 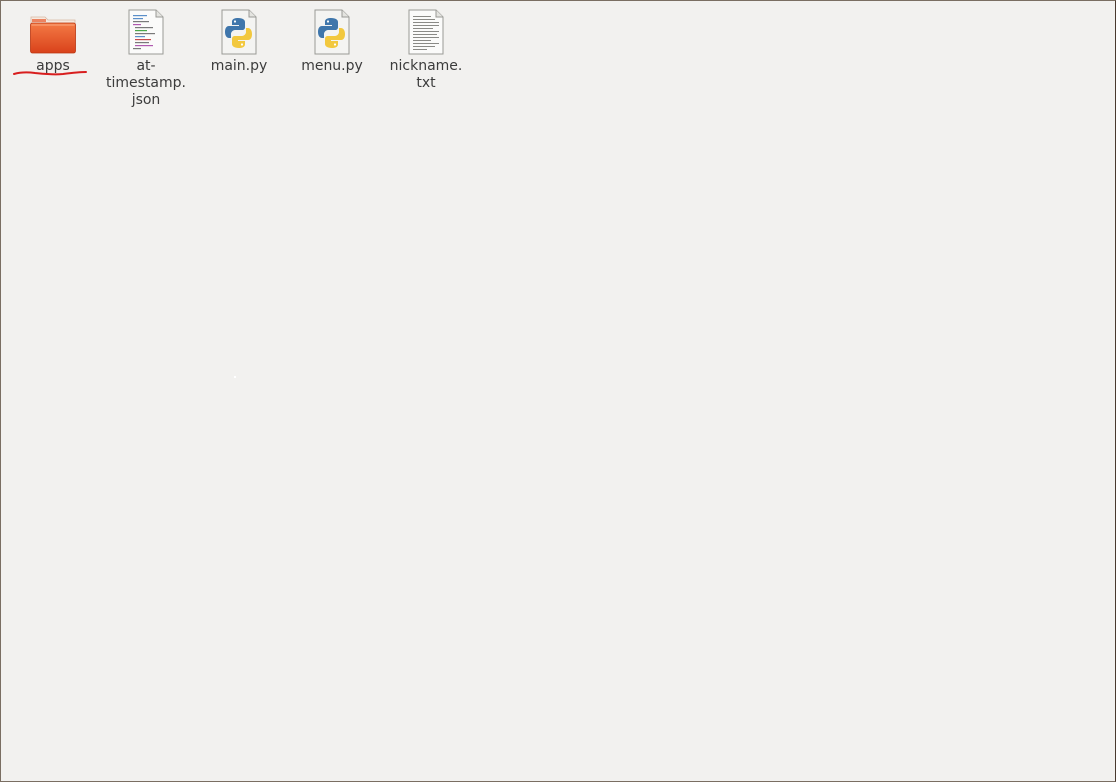 I want to click on red-underline-annotation, so click(x=50, y=73).